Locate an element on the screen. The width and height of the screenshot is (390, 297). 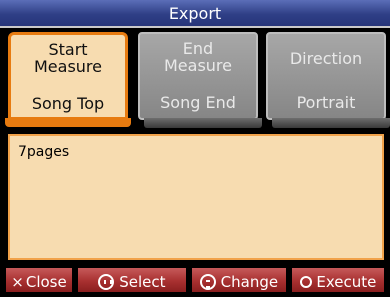
tab-title-line1: End is located at coordinates (198, 48).